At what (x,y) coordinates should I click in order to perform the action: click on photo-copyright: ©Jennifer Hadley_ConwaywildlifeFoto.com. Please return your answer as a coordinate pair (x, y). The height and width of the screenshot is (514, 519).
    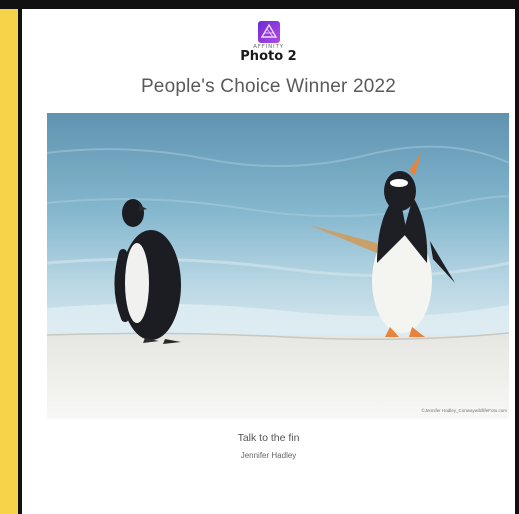
    Looking at the image, I should click on (464, 410).